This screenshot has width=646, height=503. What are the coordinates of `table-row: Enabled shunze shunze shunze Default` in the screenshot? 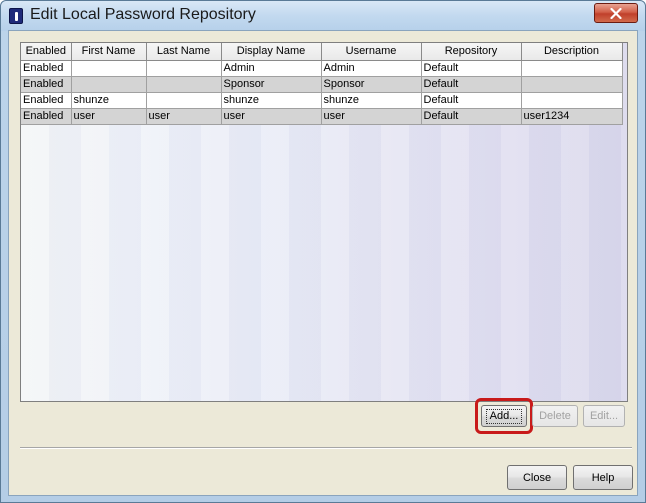 It's located at (322, 100).